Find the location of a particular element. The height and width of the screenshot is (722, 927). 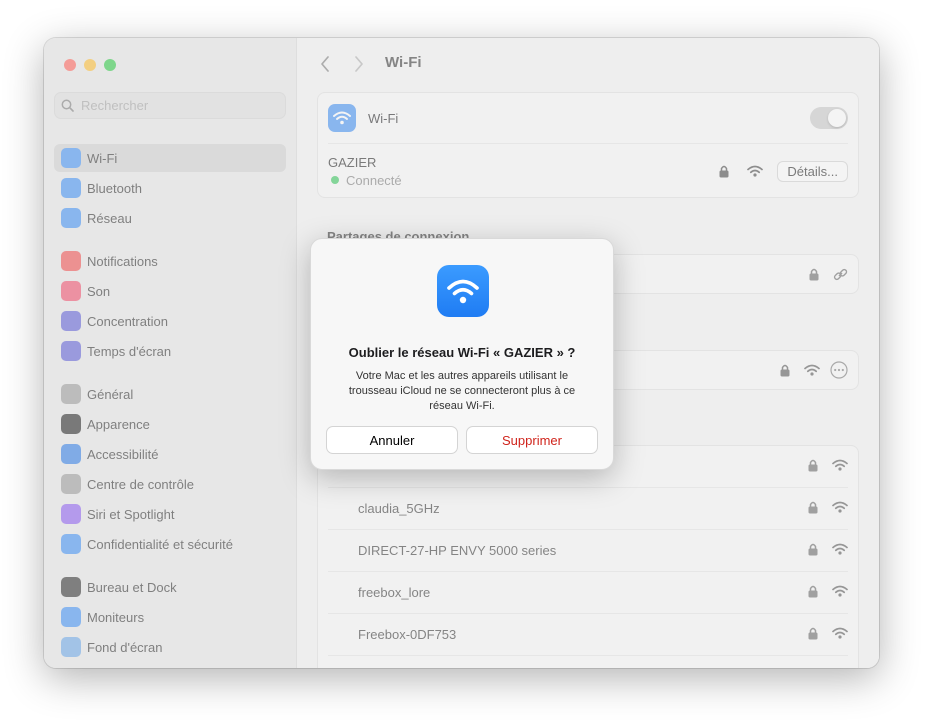

accessibility-icon is located at coordinates (71, 454).